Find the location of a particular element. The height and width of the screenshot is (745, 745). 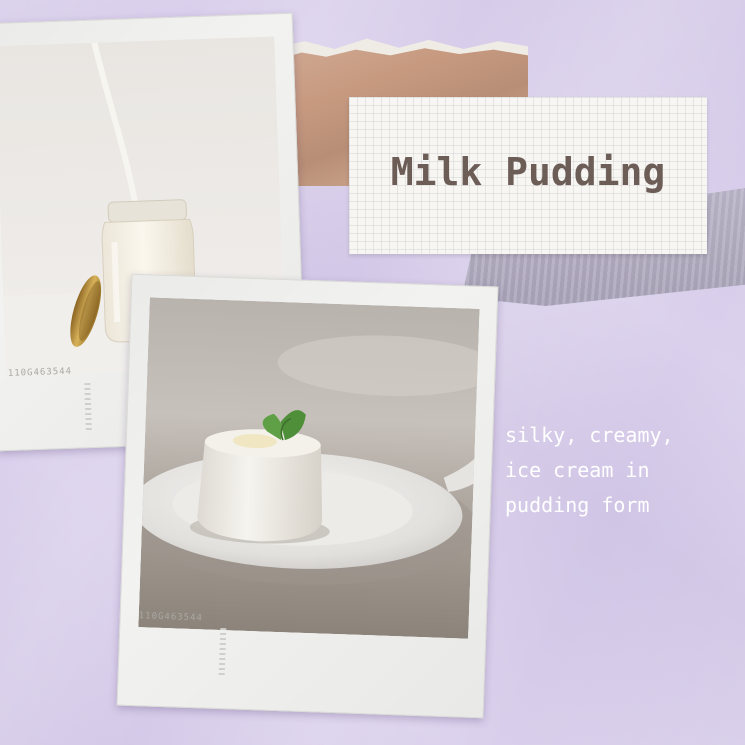

page-title: Milk Pudding is located at coordinates (528, 171).